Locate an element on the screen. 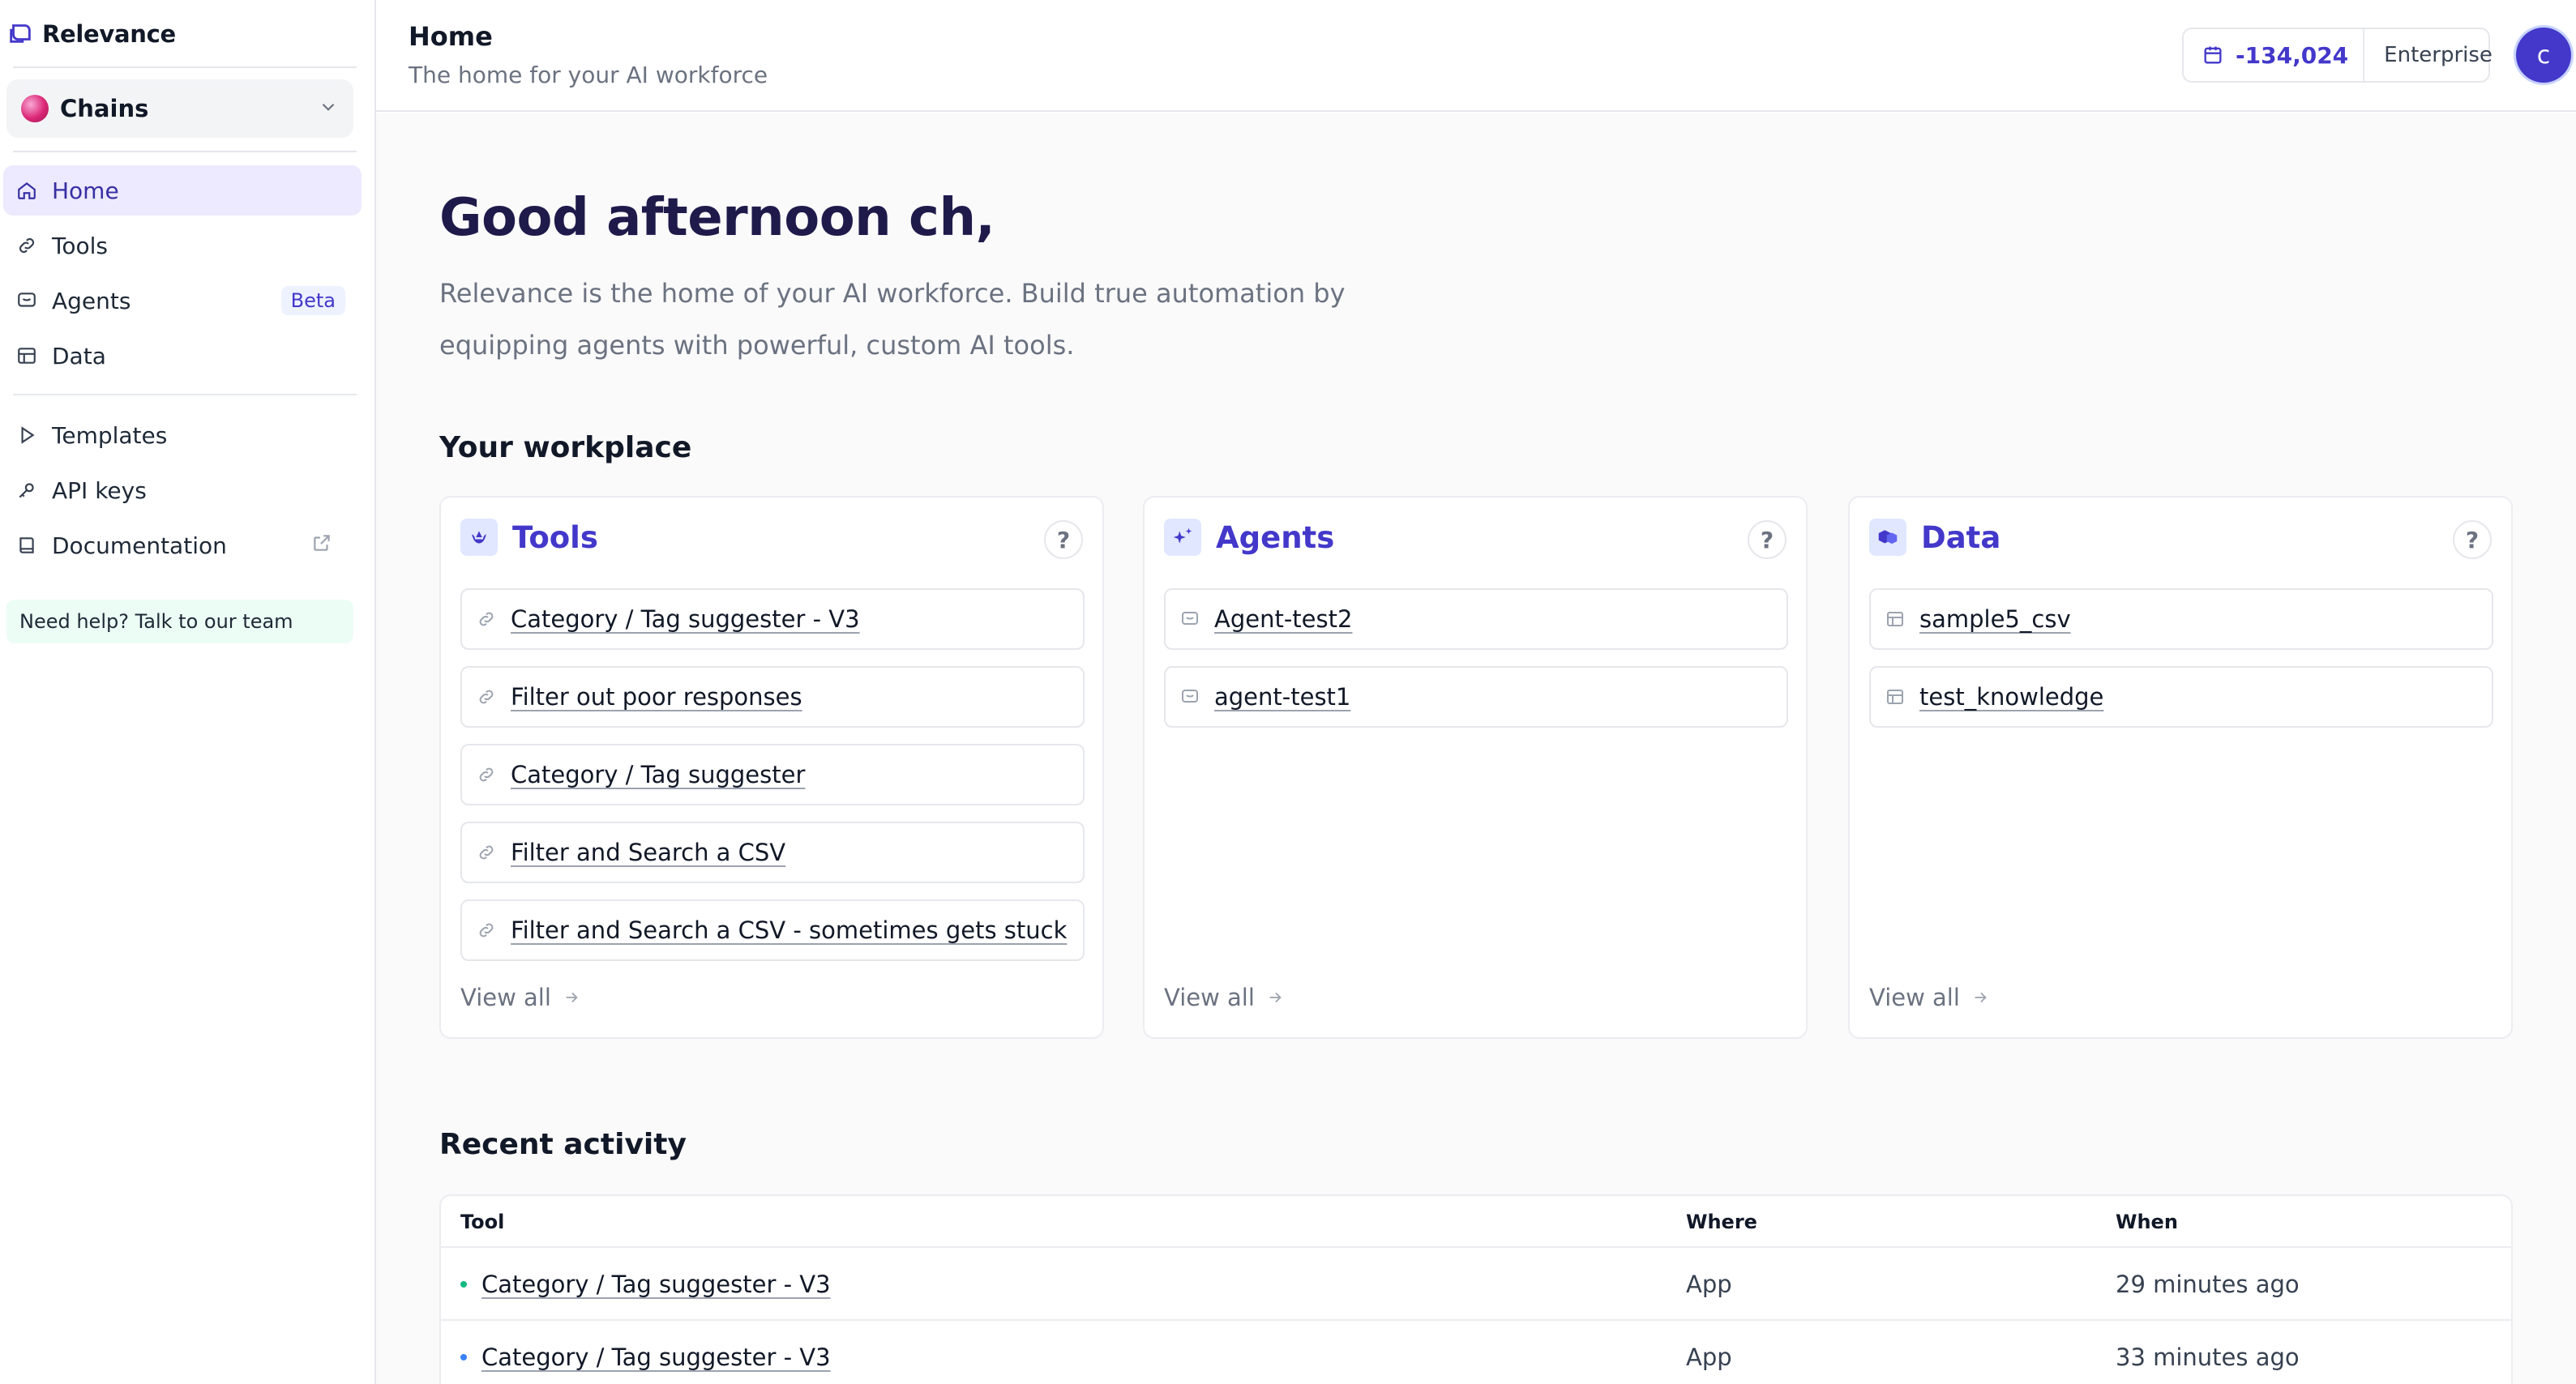 Image resolution: width=2576 pixels, height=1384 pixels. sidebar-item-templates: Templates is located at coordinates (182, 435).